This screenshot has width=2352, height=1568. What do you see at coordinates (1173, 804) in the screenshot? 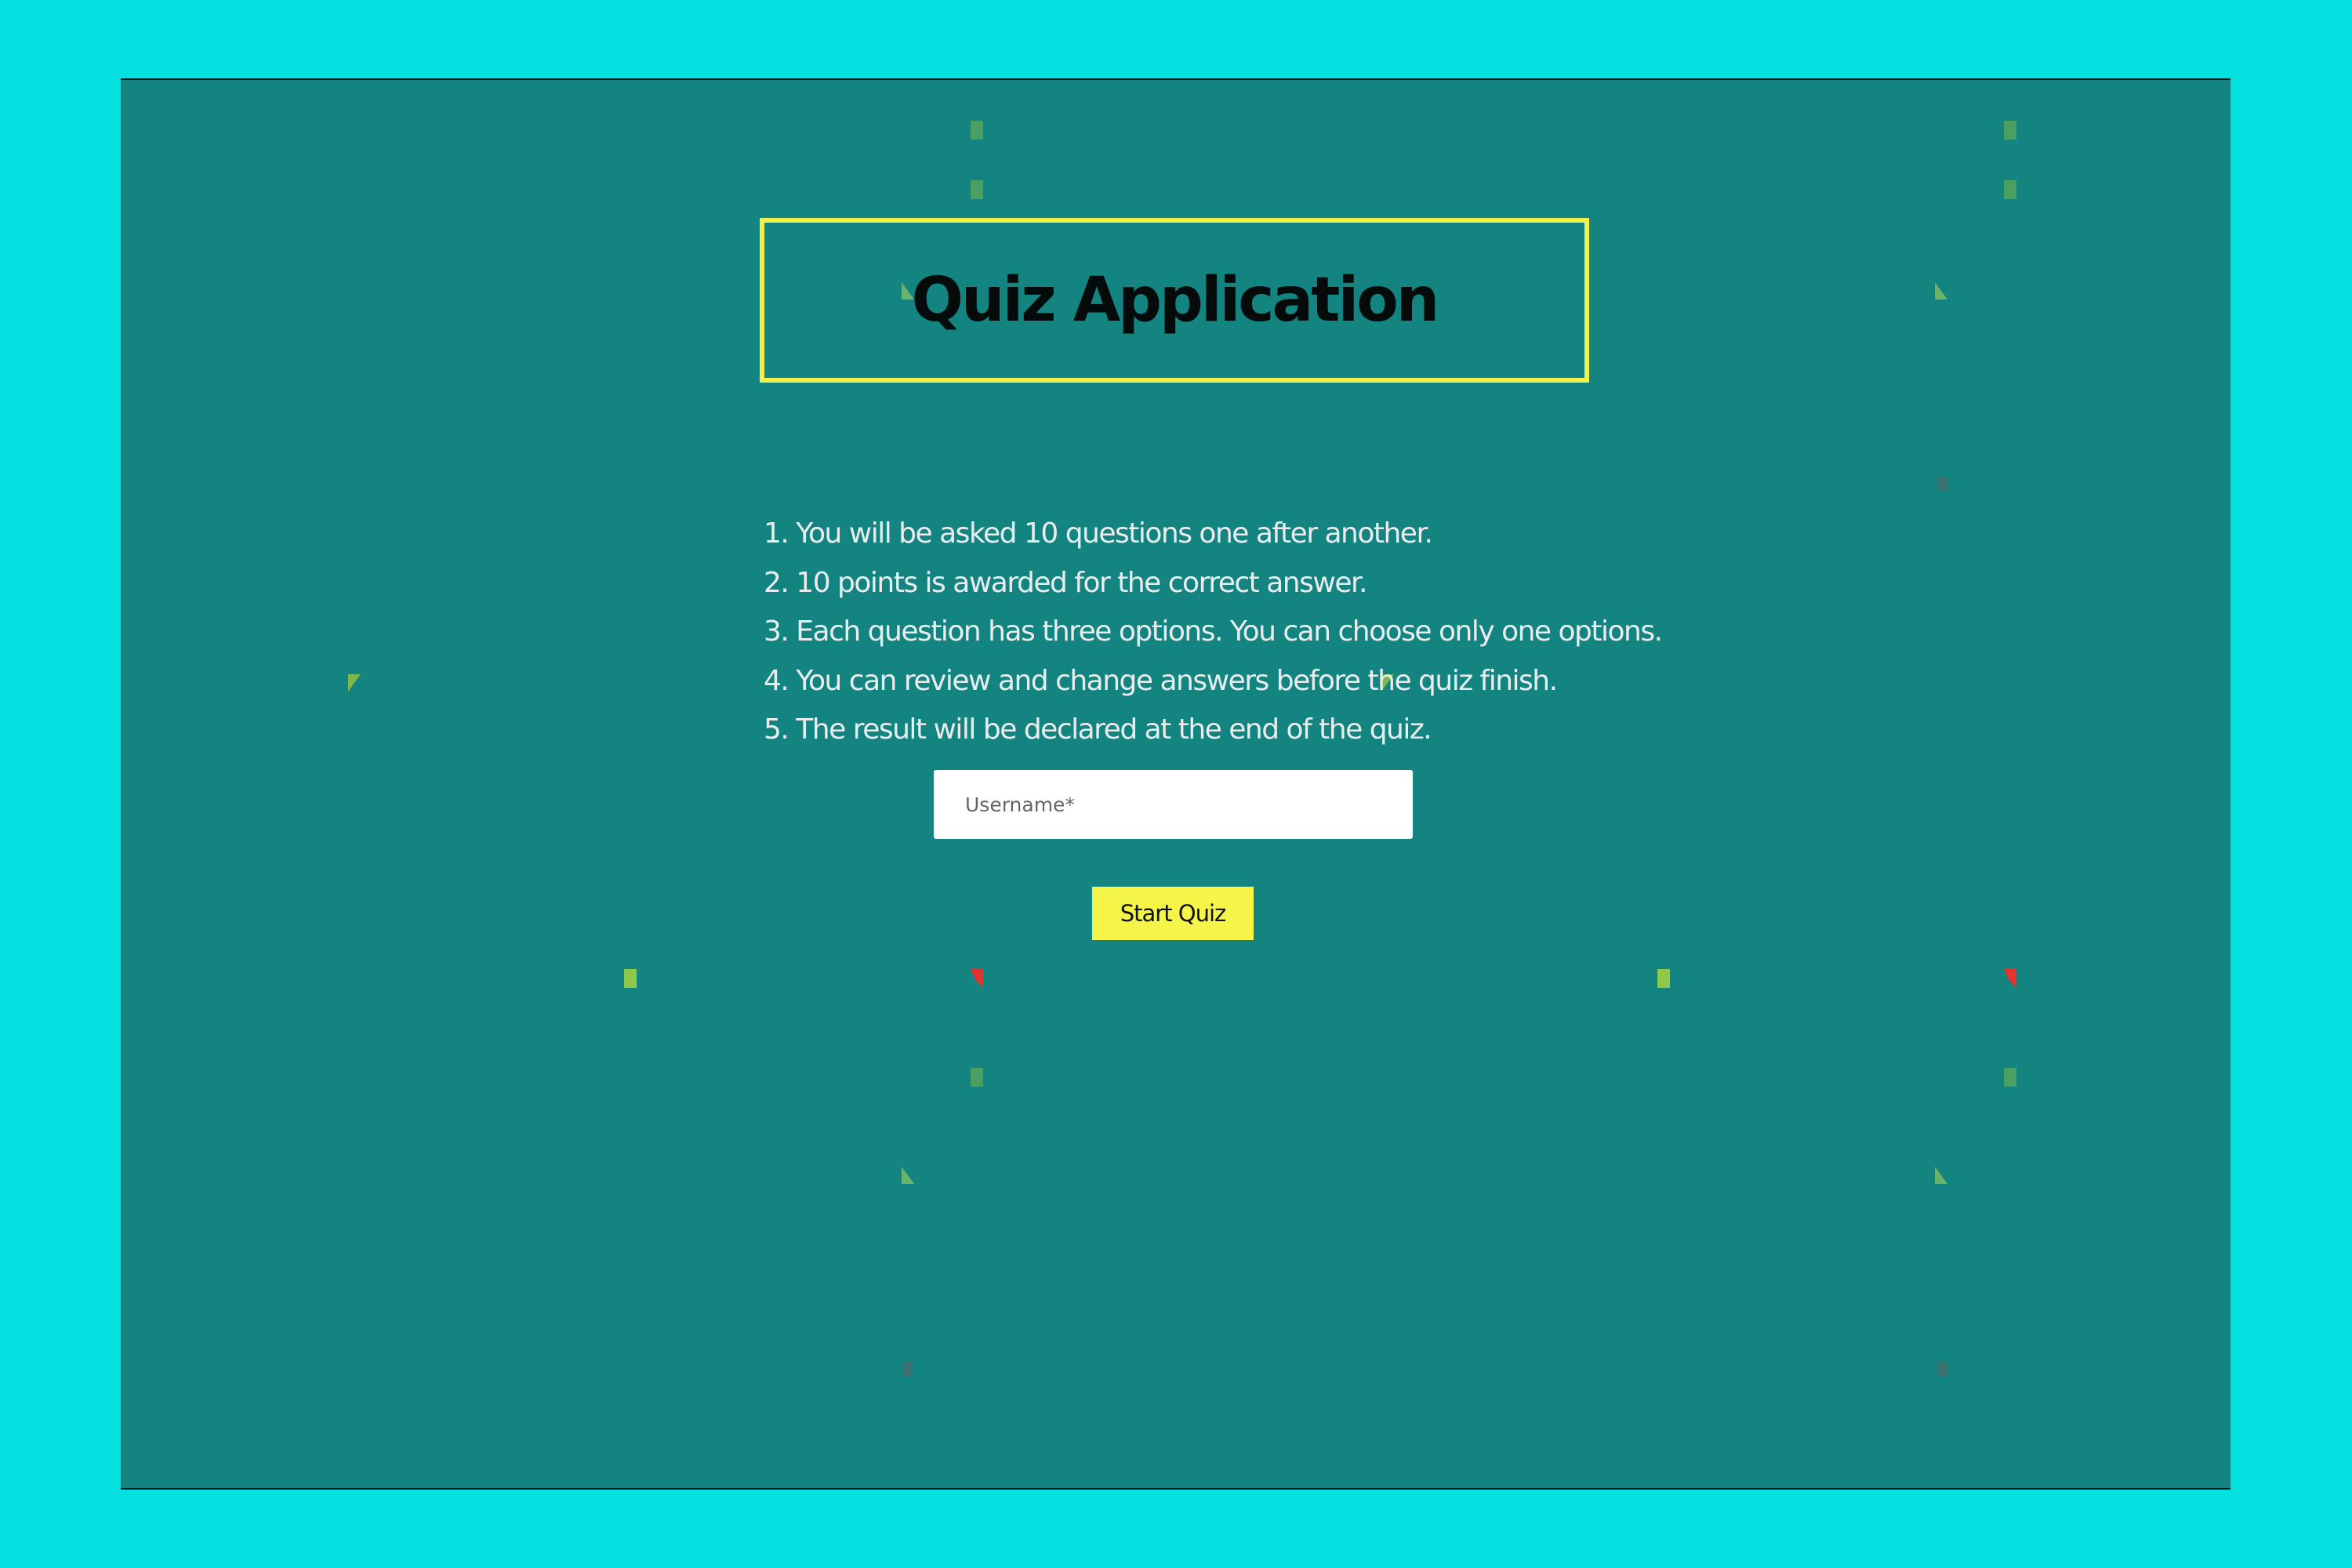
I see `username-input` at bounding box center [1173, 804].